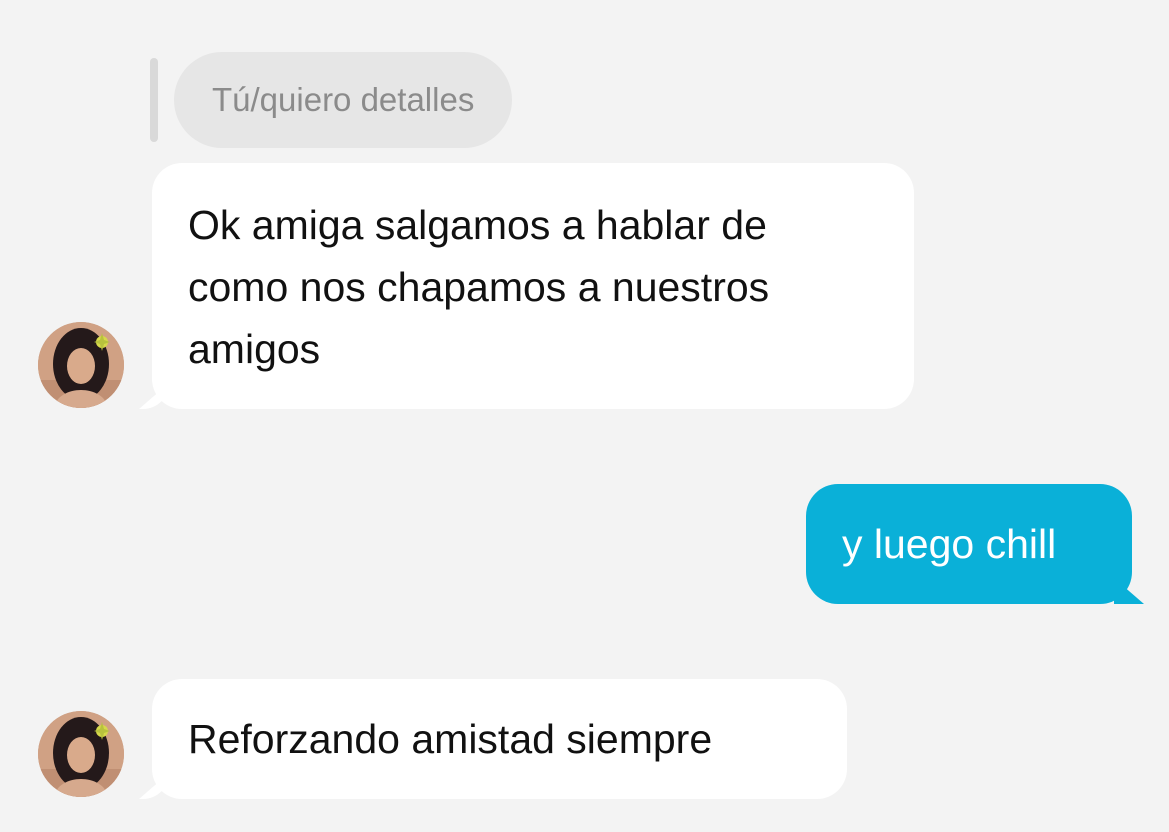  What do you see at coordinates (450, 739) in the screenshot?
I see `message-text: Reforzando amistad siempre` at bounding box center [450, 739].